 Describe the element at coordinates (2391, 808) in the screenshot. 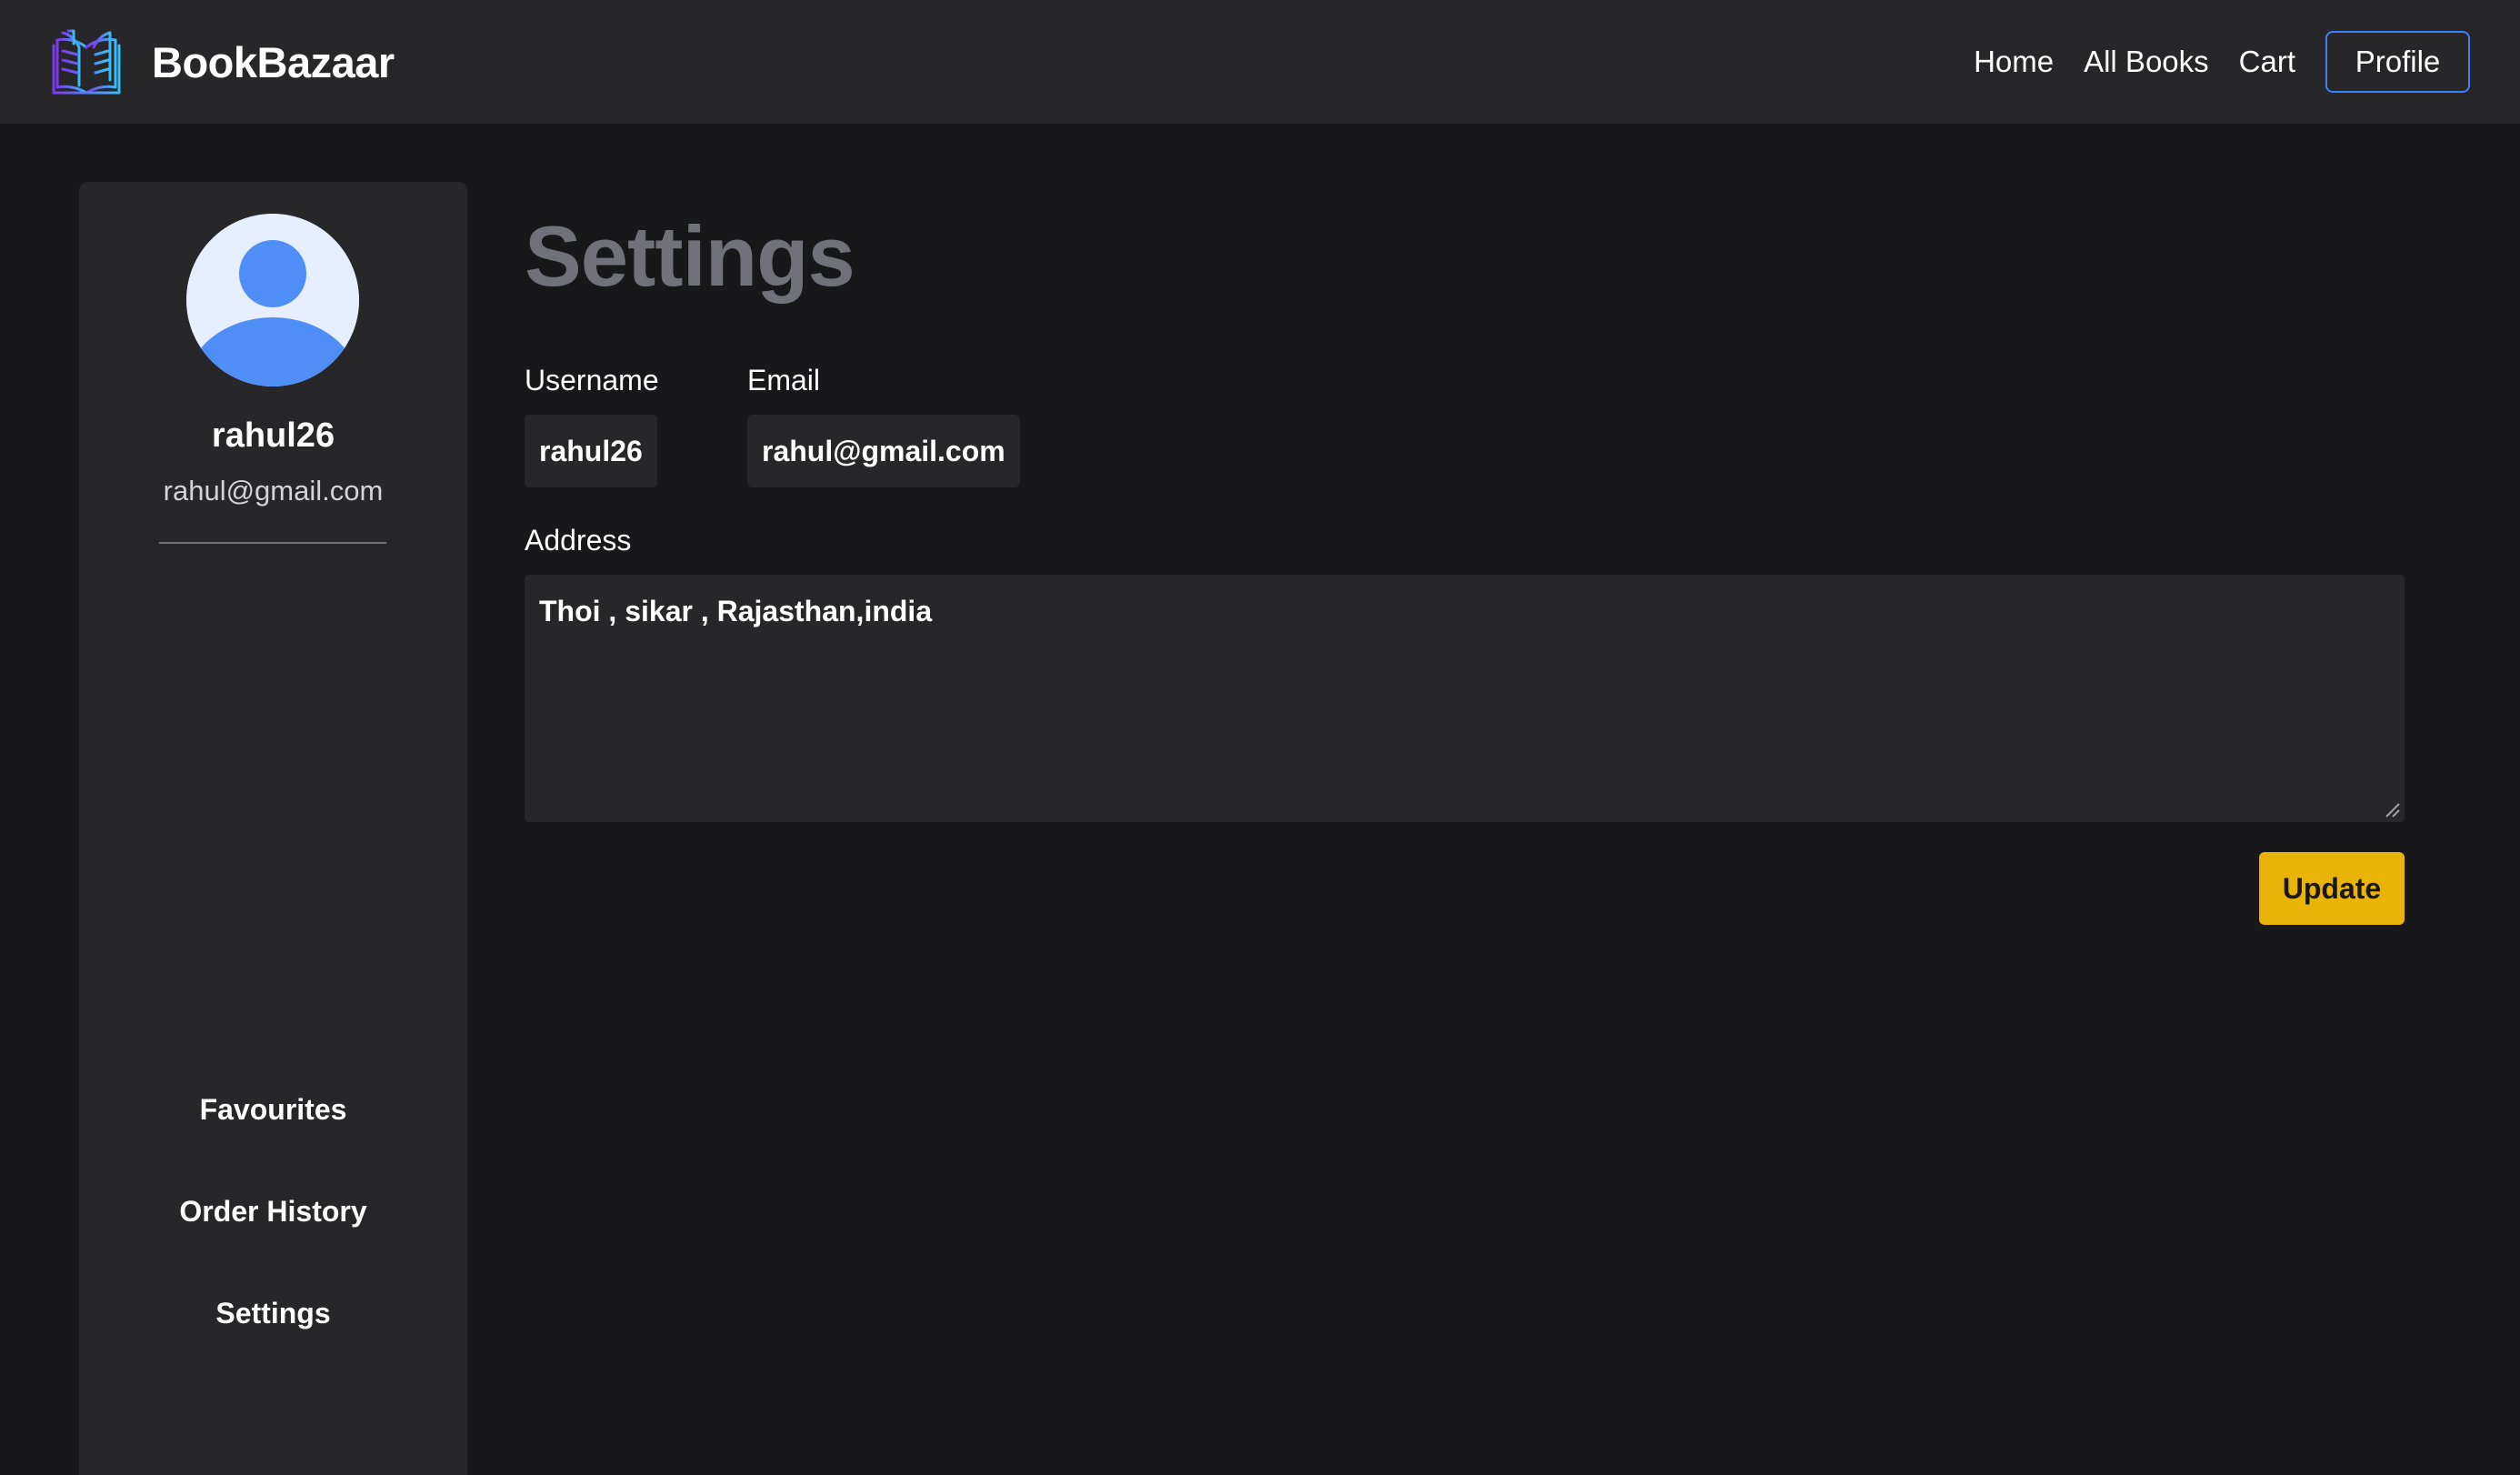

I see `resize-grip-icon` at that location.